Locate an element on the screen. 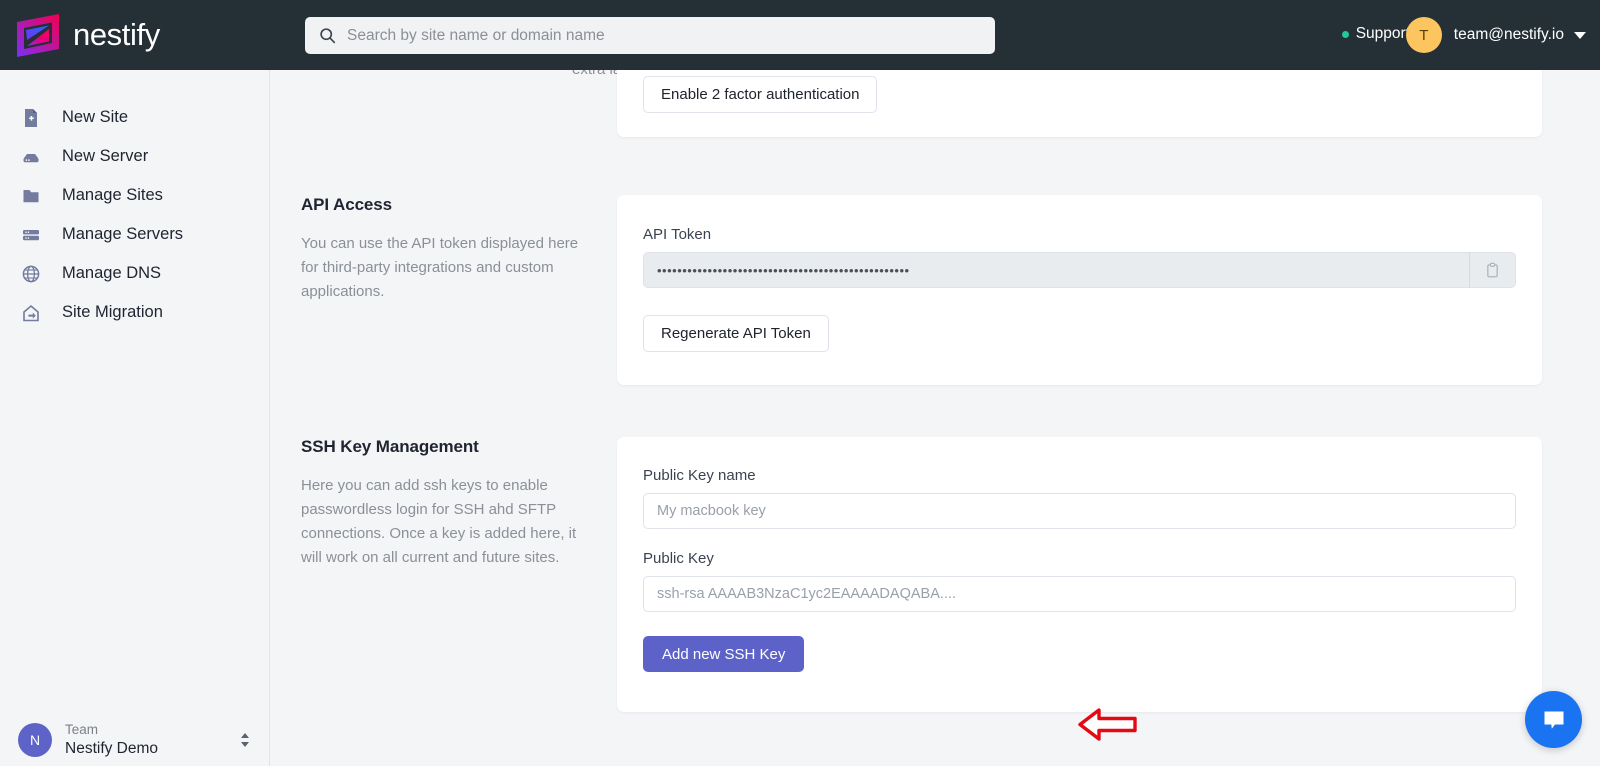 This screenshot has height=766, width=1600. file-plus-icon is located at coordinates (31, 118).